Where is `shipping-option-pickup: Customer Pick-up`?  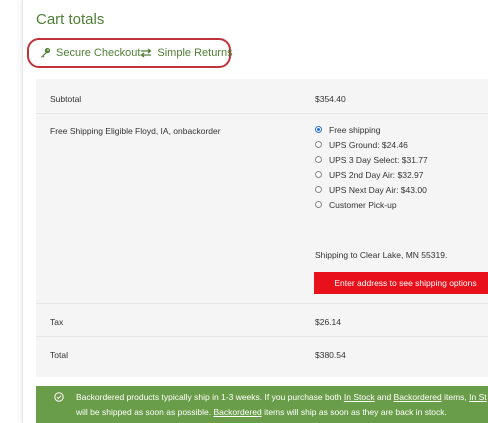 shipping-option-pickup: Customer Pick-up is located at coordinates (371, 204).